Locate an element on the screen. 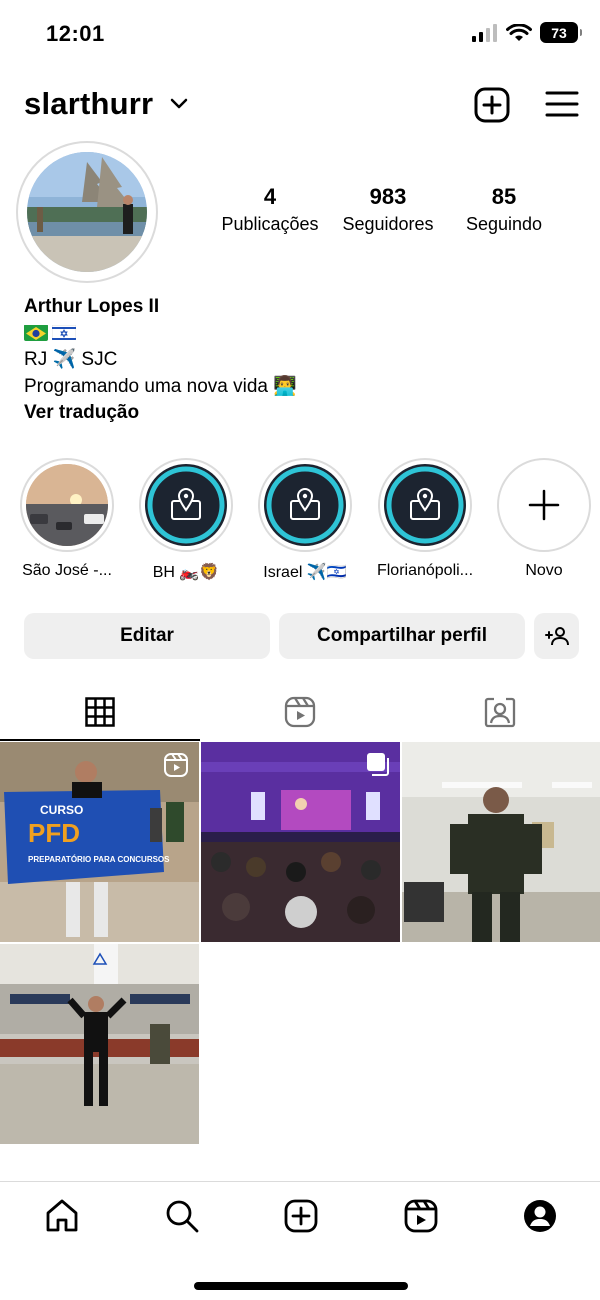 This screenshot has width=600, height=1300. profile-name: Arthur Lopes II is located at coordinates (92, 306).